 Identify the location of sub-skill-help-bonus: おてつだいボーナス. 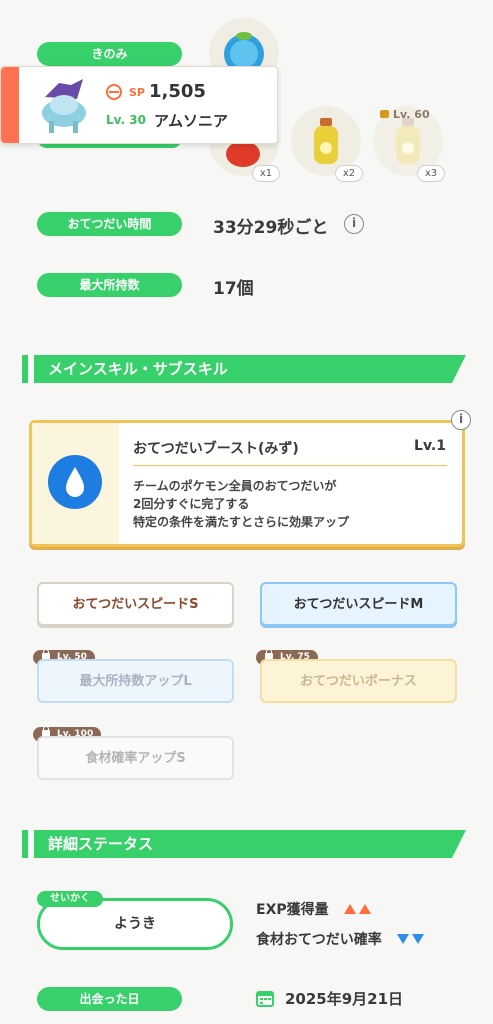
(358, 681).